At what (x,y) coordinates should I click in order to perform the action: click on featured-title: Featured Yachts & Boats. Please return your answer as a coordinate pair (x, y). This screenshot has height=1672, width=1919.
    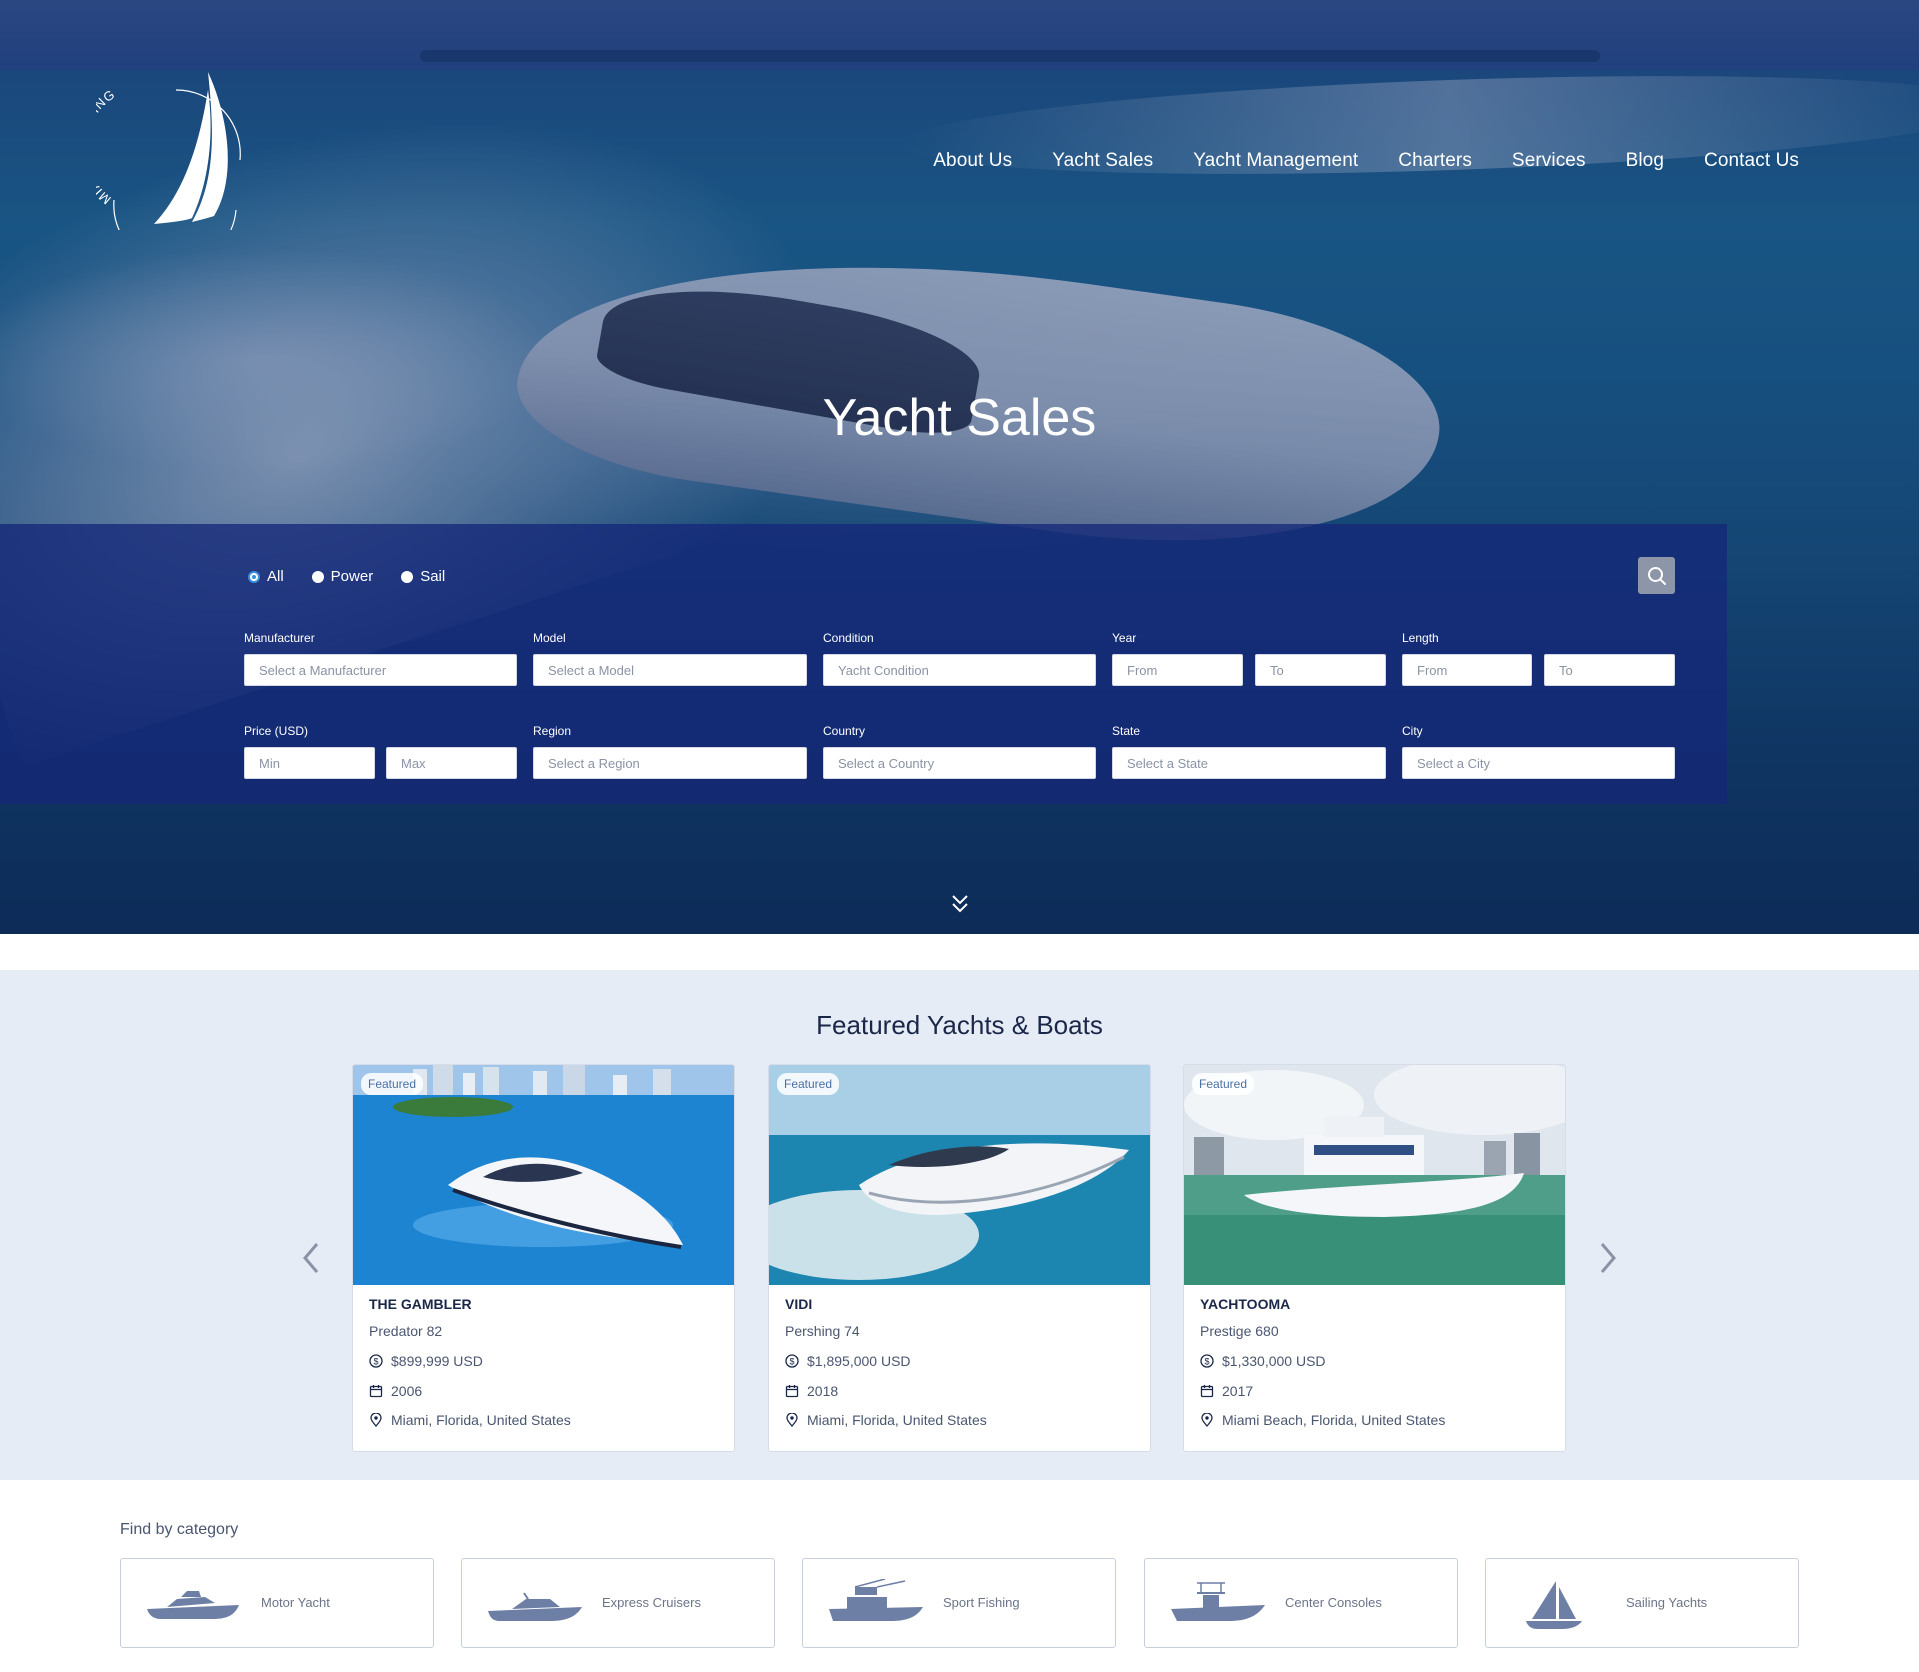
    Looking at the image, I should click on (959, 1025).